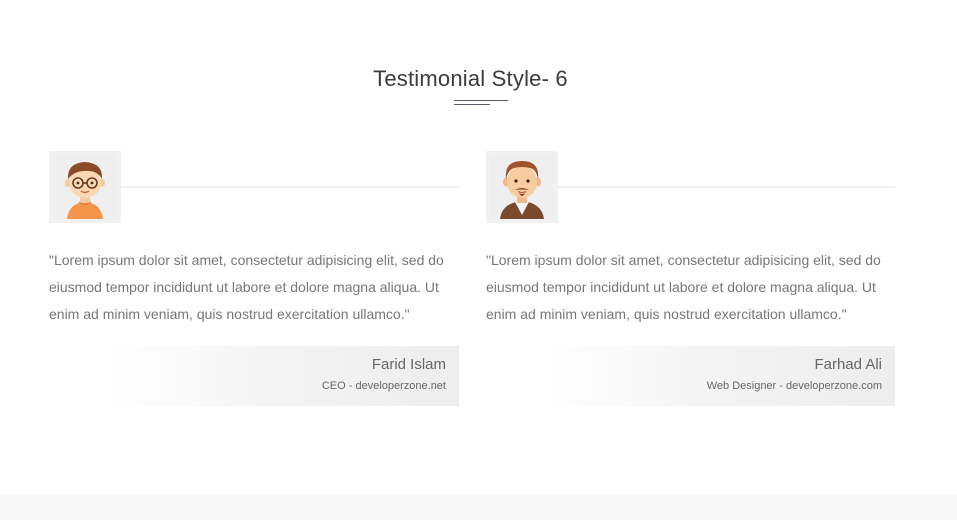 The height and width of the screenshot is (520, 957). What do you see at coordinates (481, 102) in the screenshot?
I see `title-underline` at bounding box center [481, 102].